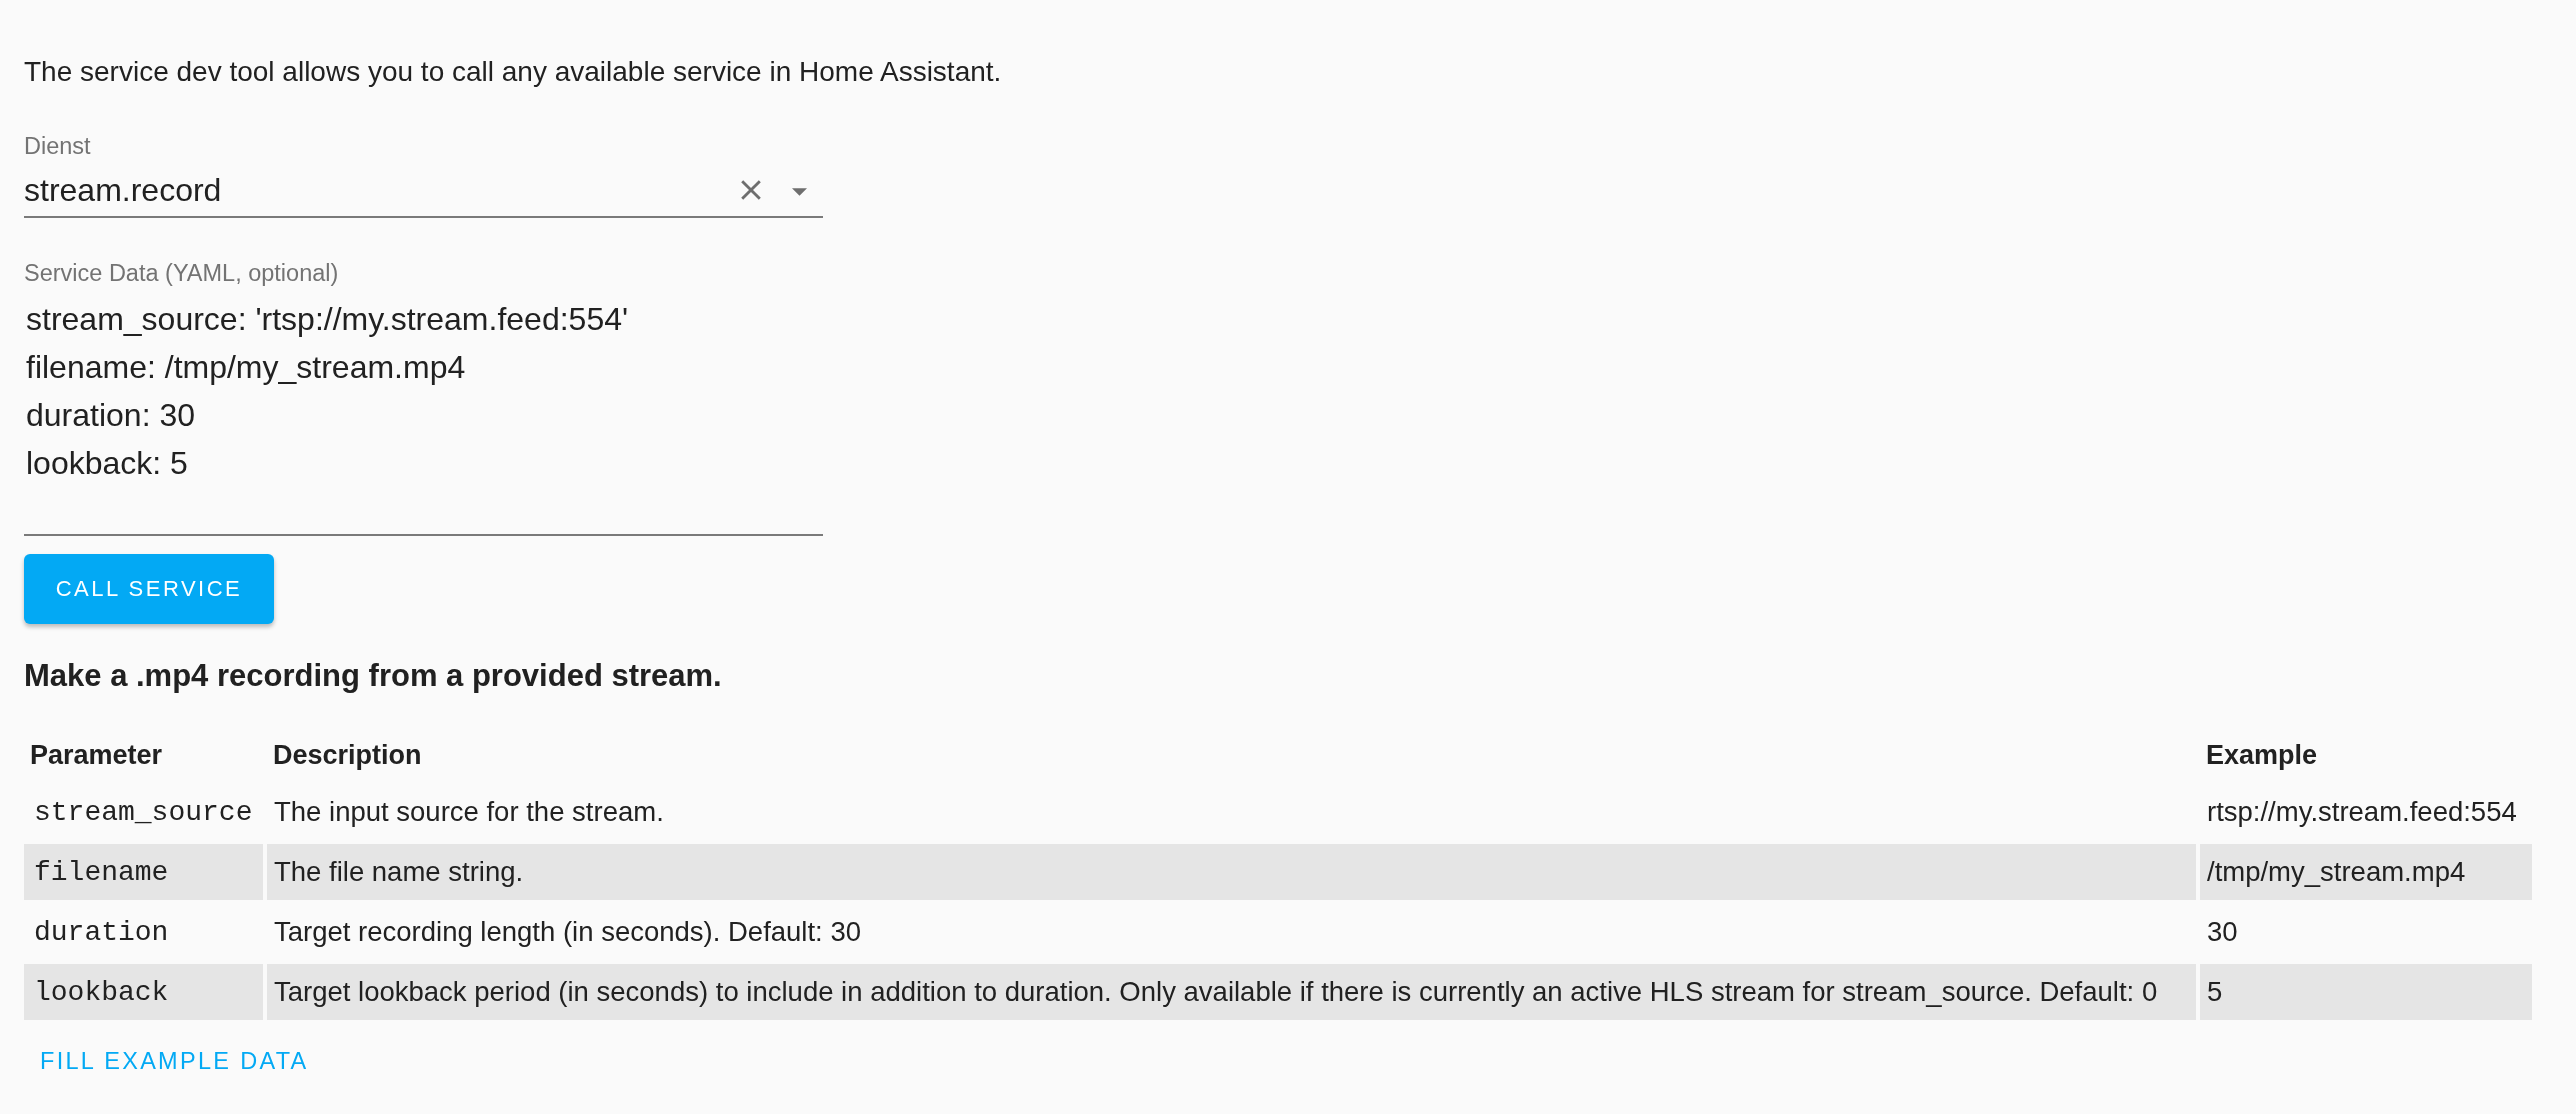 Image resolution: width=2576 pixels, height=1114 pixels. I want to click on table-cell: filename, so click(143, 872).